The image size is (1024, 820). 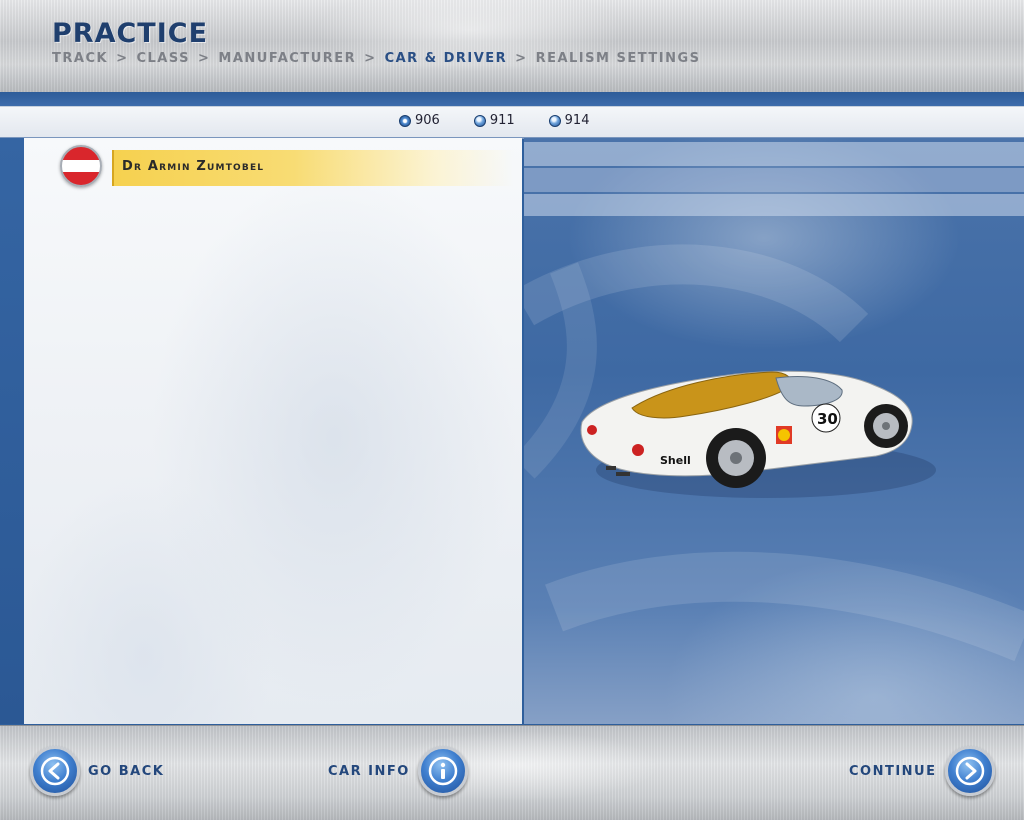 What do you see at coordinates (446, 58) in the screenshot?
I see `breadcrumb-car-driver: CAR & DRIVER` at bounding box center [446, 58].